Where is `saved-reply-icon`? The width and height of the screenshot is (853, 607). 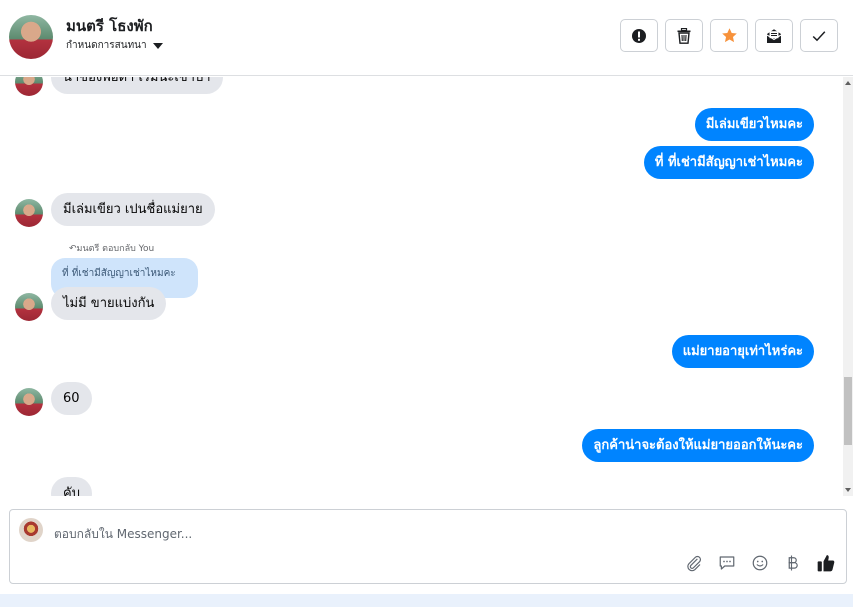 saved-reply-icon is located at coordinates (726, 562).